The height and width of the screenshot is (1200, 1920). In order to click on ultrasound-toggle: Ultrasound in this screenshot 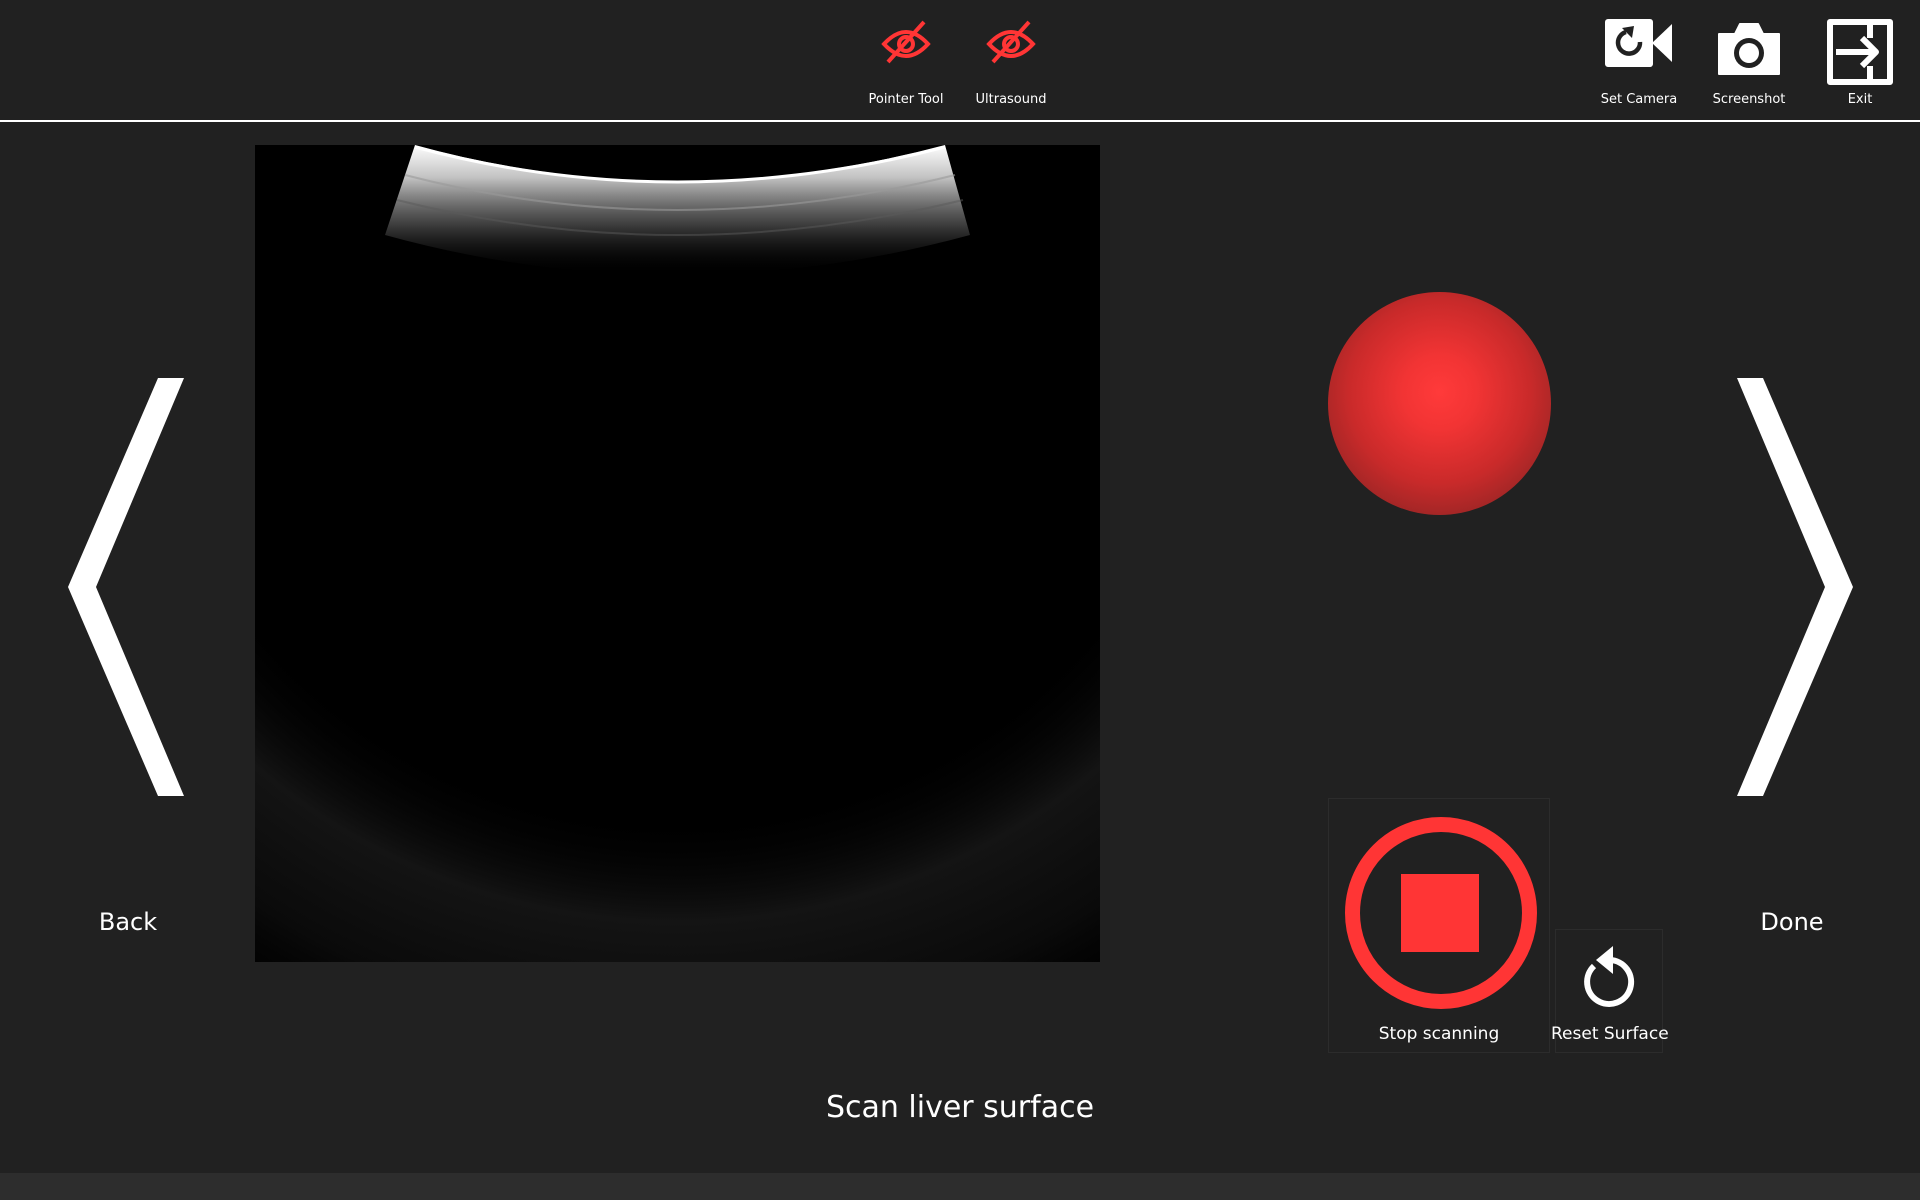, I will do `click(1011, 60)`.